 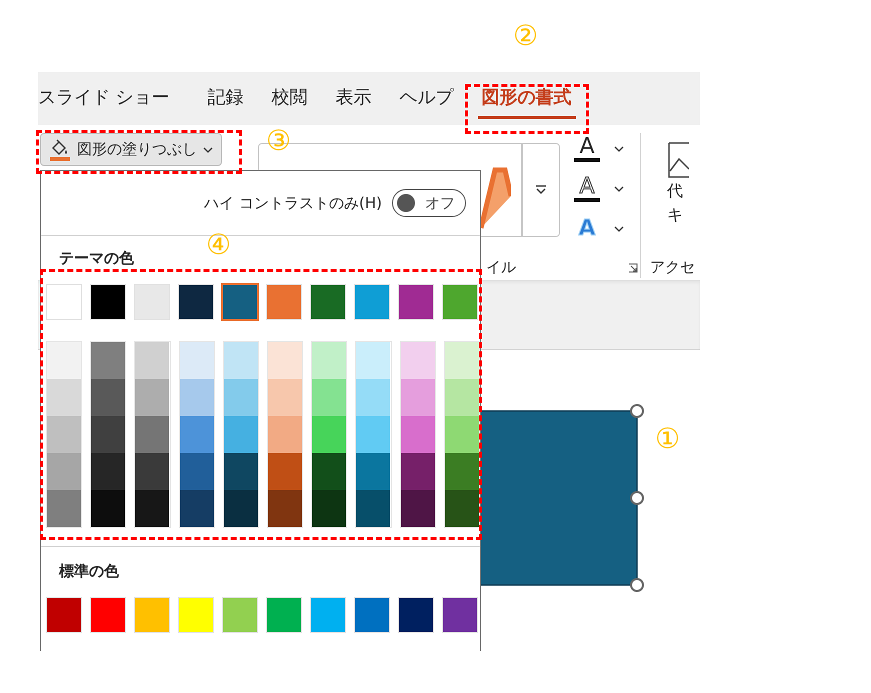 What do you see at coordinates (96, 258) in the screenshot?
I see `section-heading: テーマの色` at bounding box center [96, 258].